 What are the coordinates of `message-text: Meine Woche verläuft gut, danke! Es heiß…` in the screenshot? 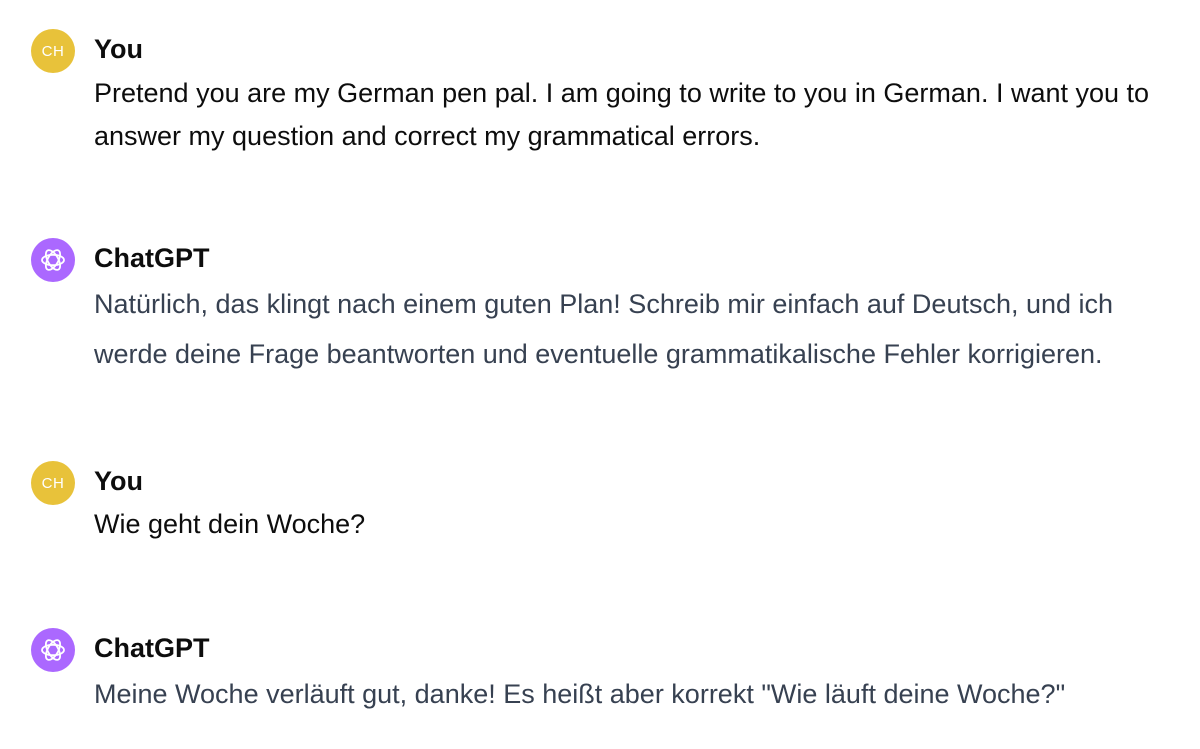 It's located at (580, 694).